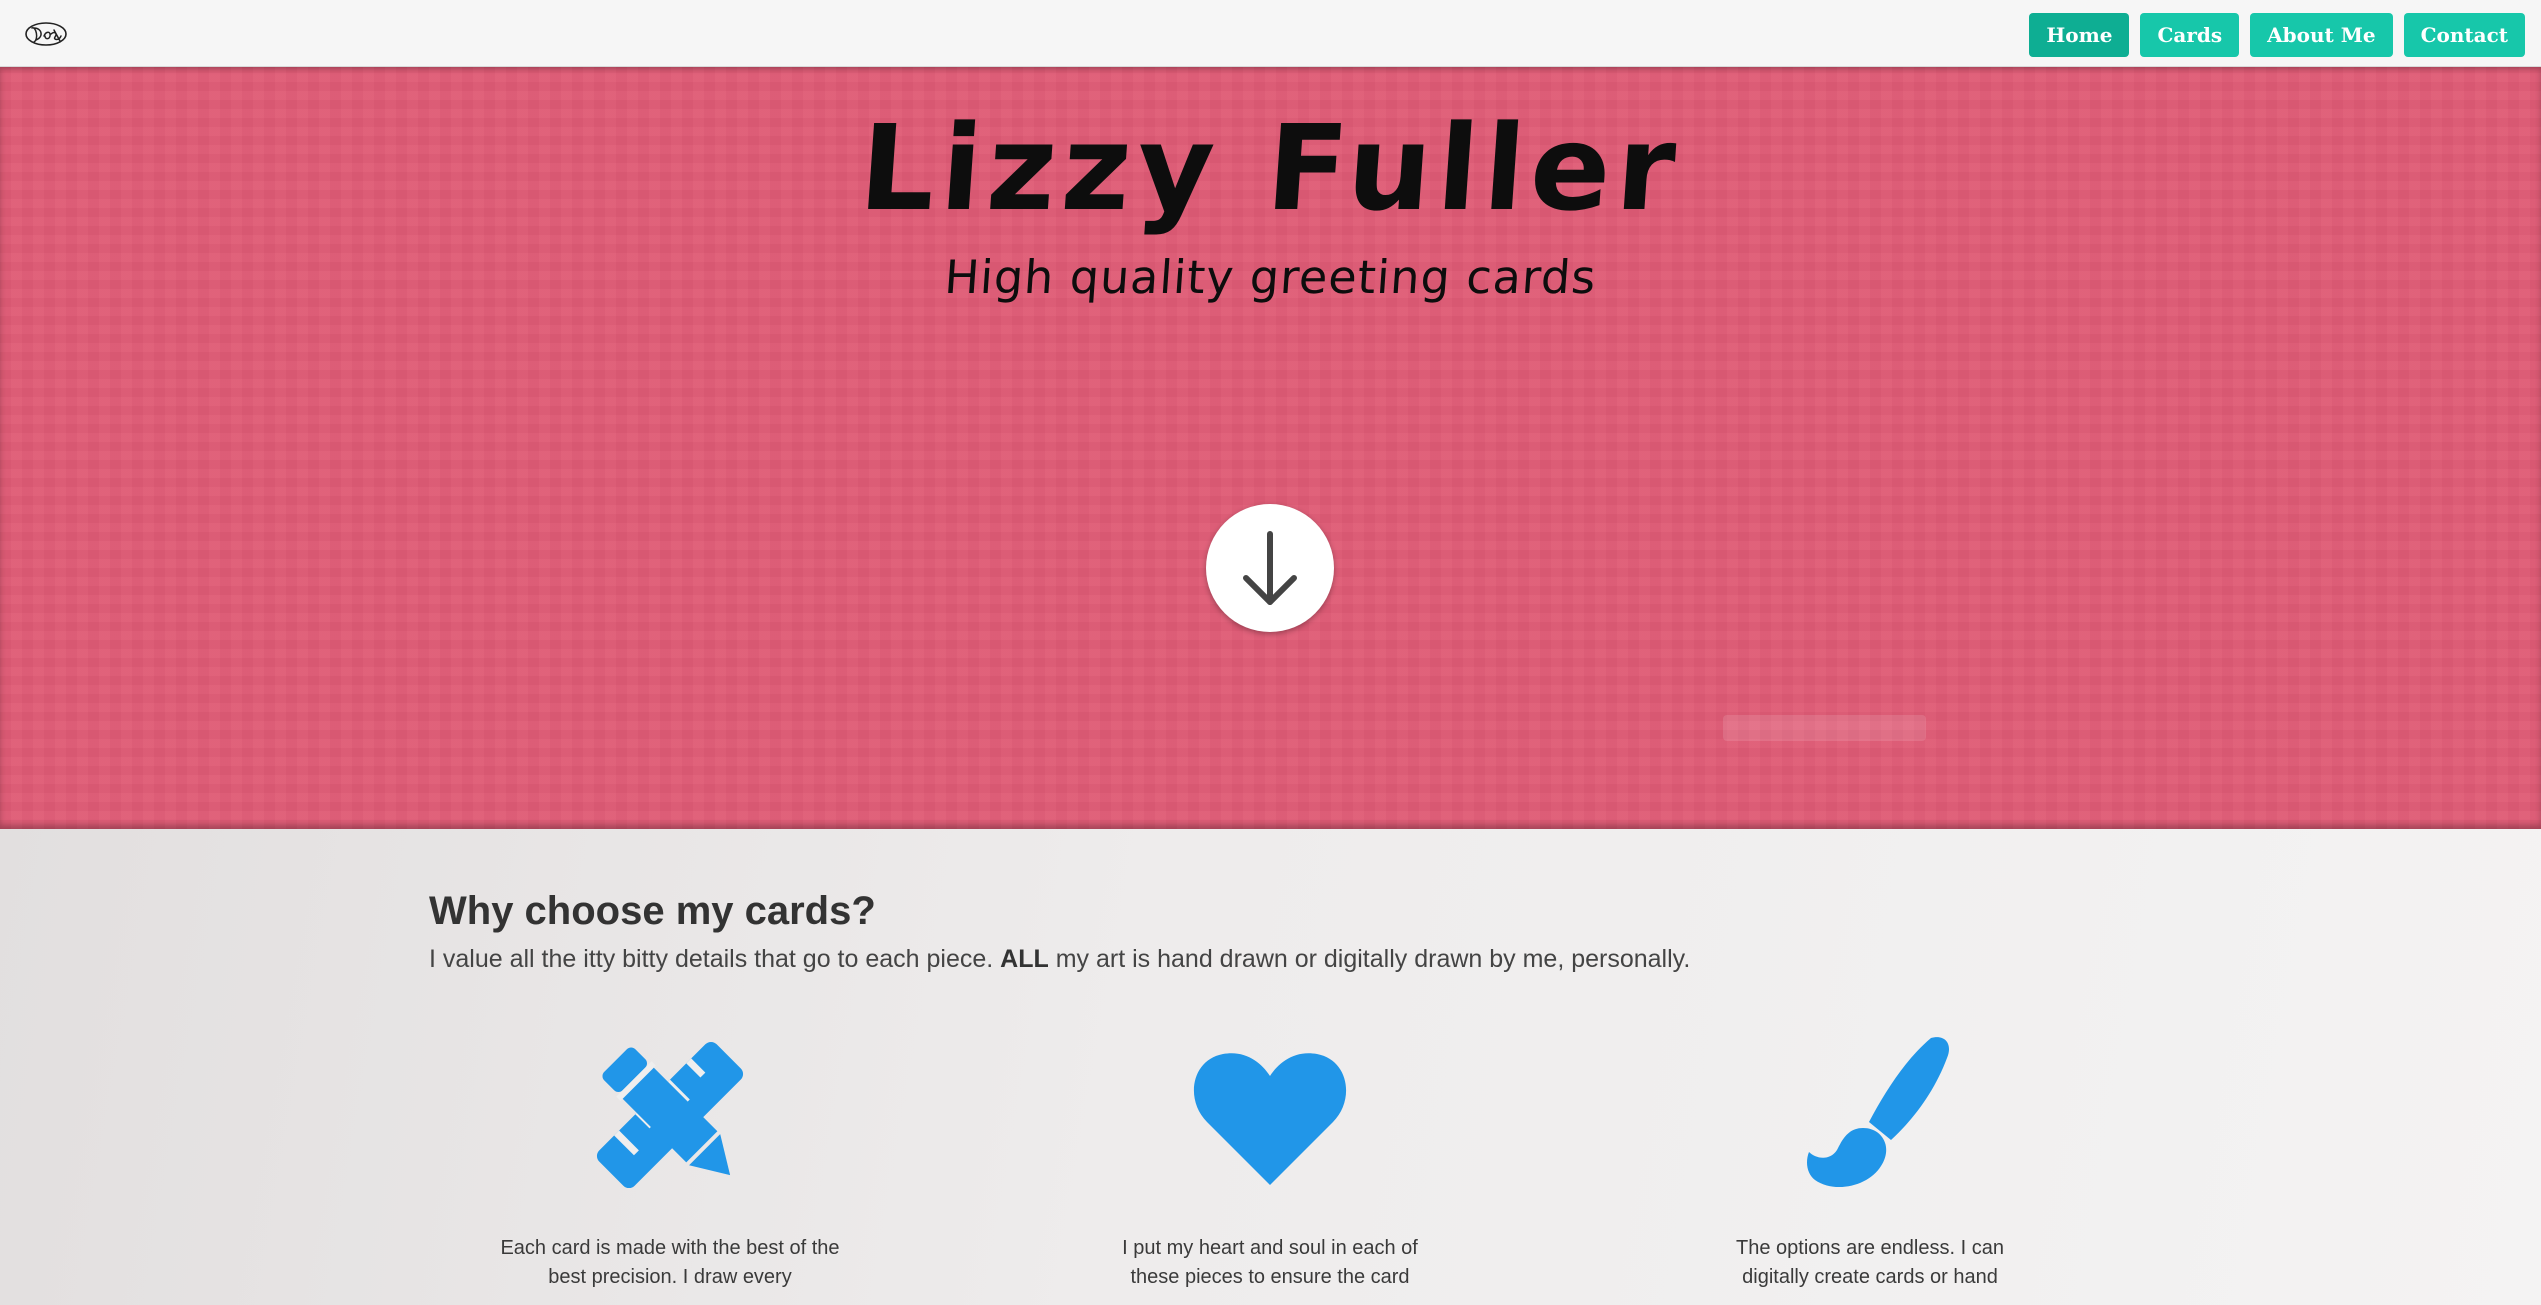 This screenshot has height=1305, width=2541. I want to click on features-title: Why choose my cards?, so click(652, 911).